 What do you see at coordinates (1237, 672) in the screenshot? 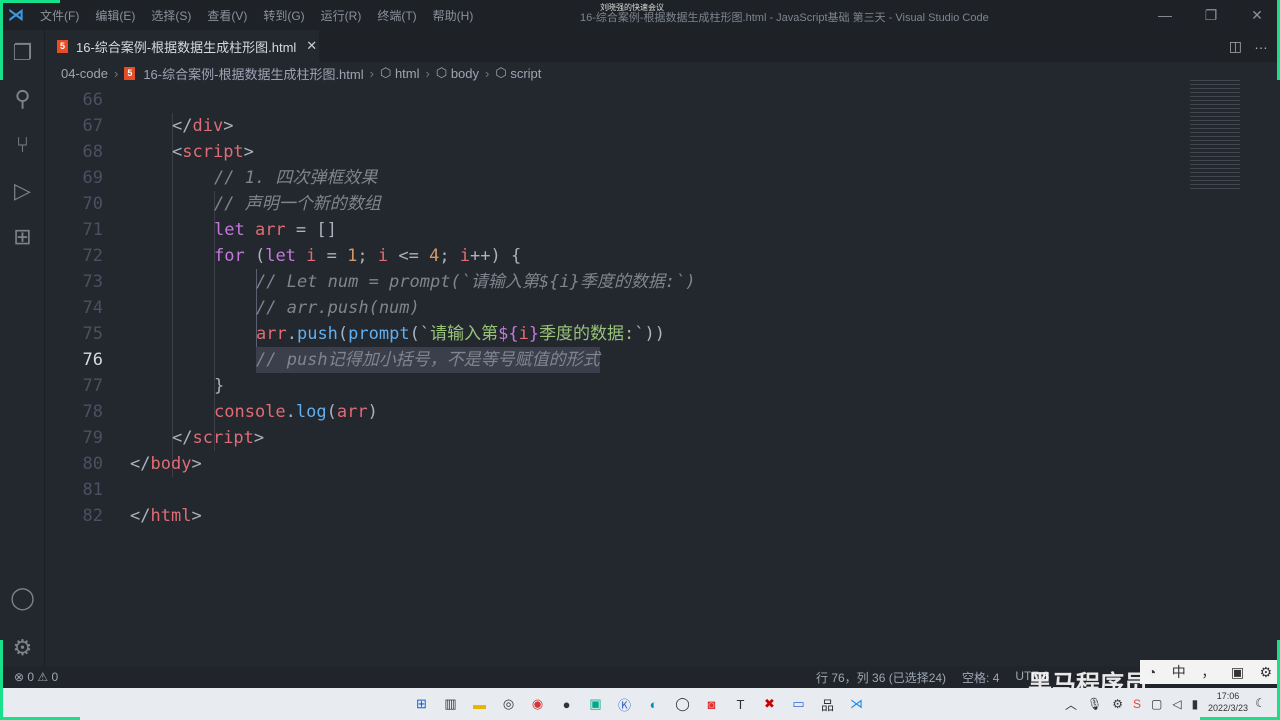
I see `keyboard-icon: ▣` at bounding box center [1237, 672].